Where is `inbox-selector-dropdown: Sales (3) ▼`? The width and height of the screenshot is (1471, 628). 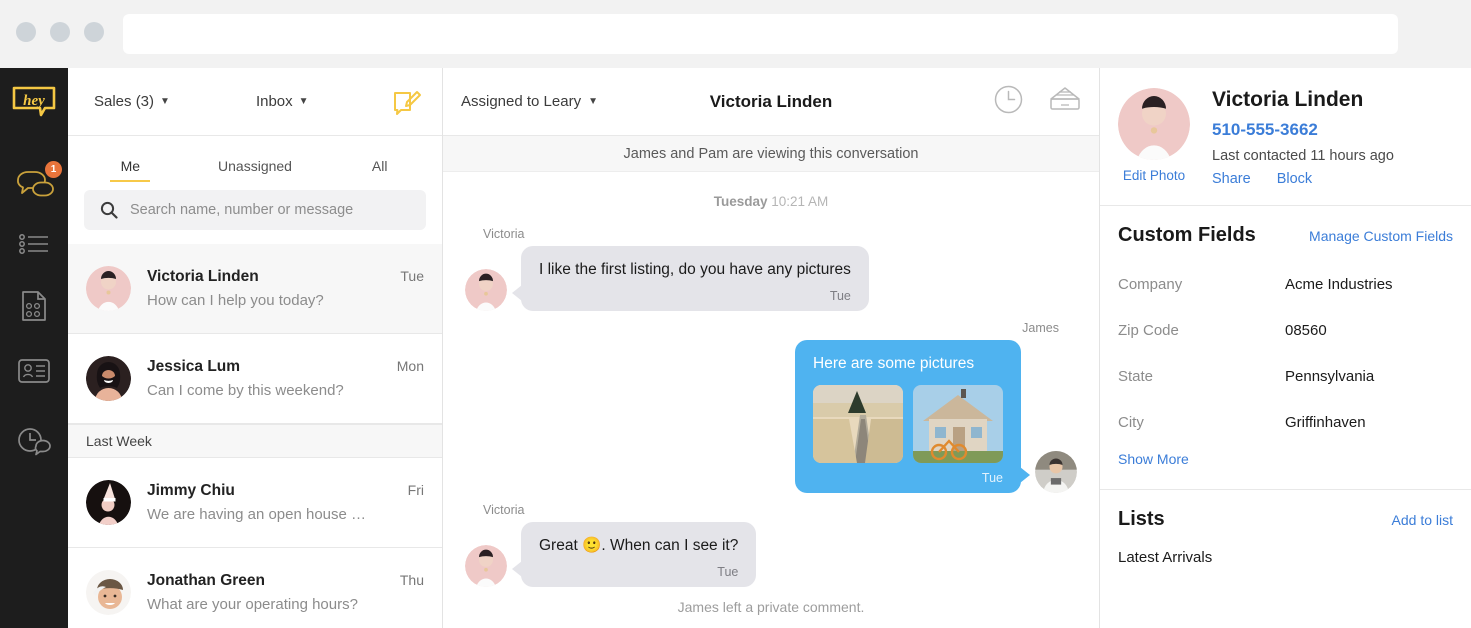 inbox-selector-dropdown: Sales (3) ▼ is located at coordinates (132, 101).